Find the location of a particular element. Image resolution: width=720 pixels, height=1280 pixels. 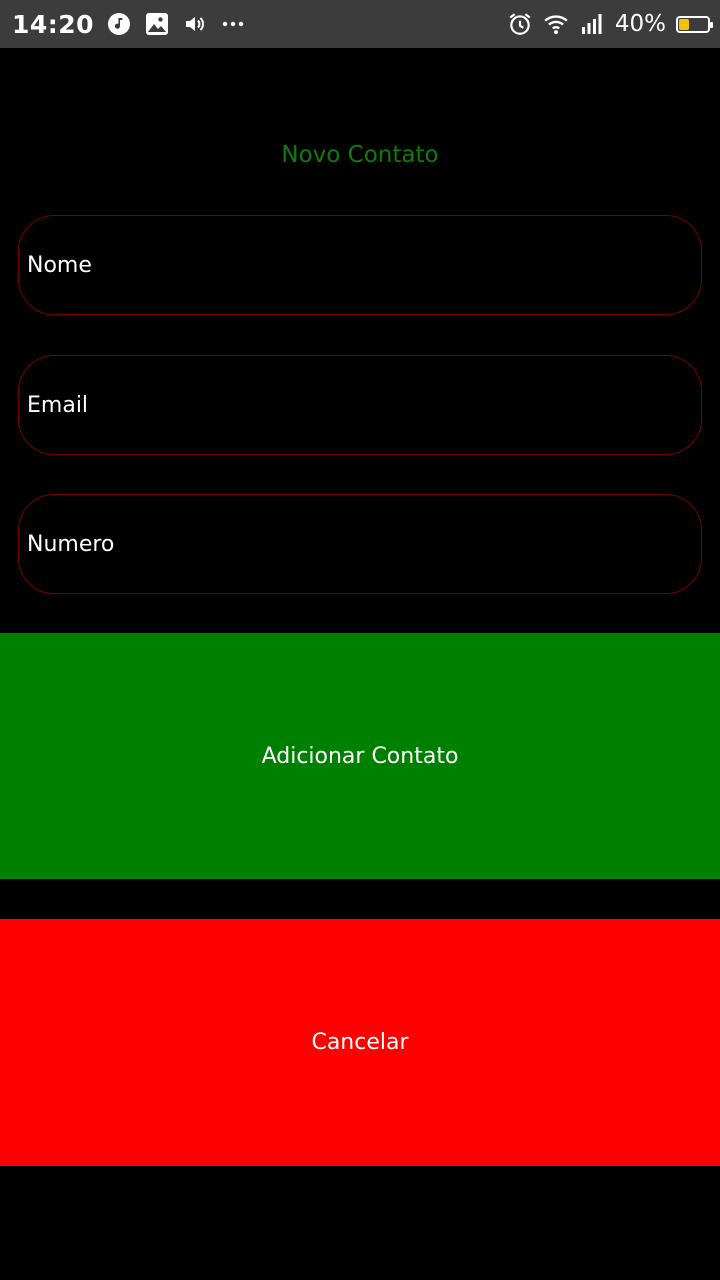

email-field-placeholder: Email is located at coordinates (58, 405).